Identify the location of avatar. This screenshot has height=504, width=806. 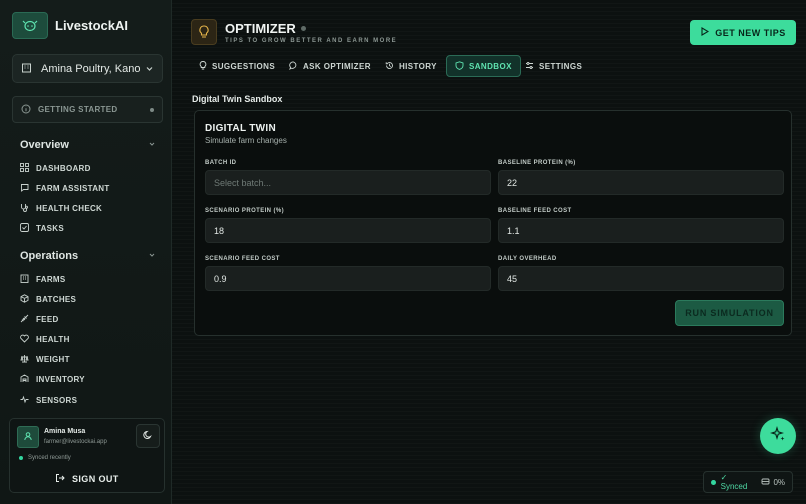
(28, 437).